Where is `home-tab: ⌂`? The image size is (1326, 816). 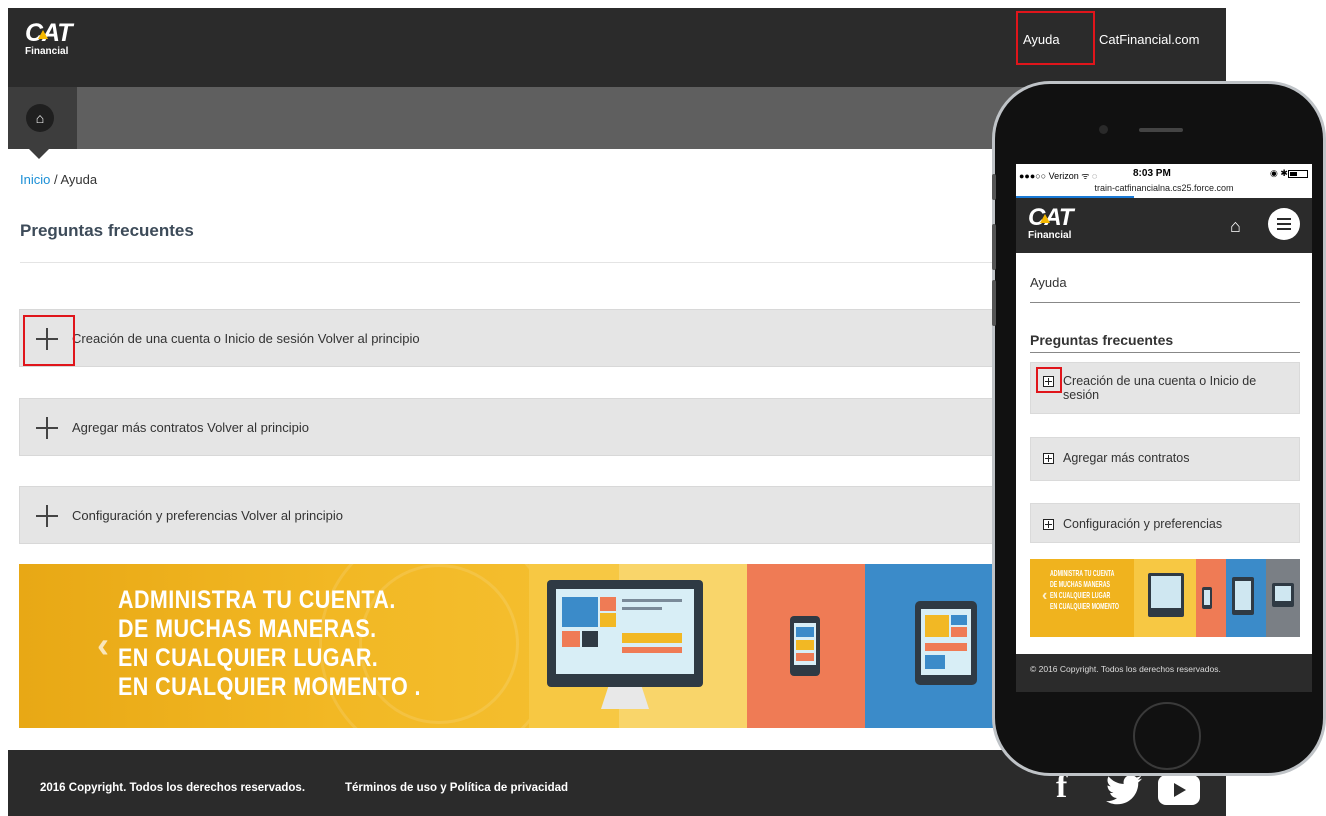 home-tab: ⌂ is located at coordinates (42, 118).